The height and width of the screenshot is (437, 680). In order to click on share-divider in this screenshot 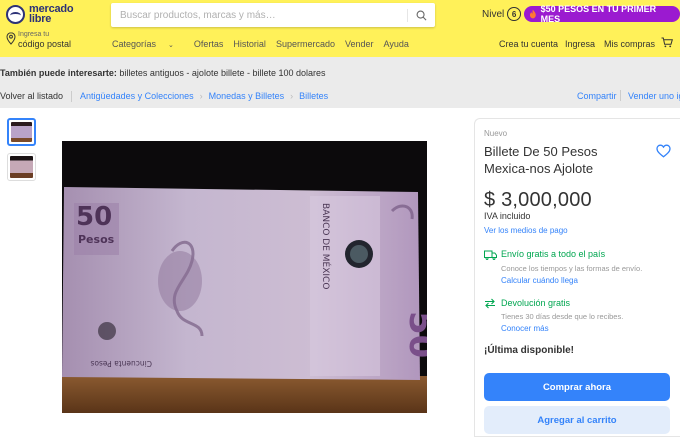, I will do `click(620, 95)`.